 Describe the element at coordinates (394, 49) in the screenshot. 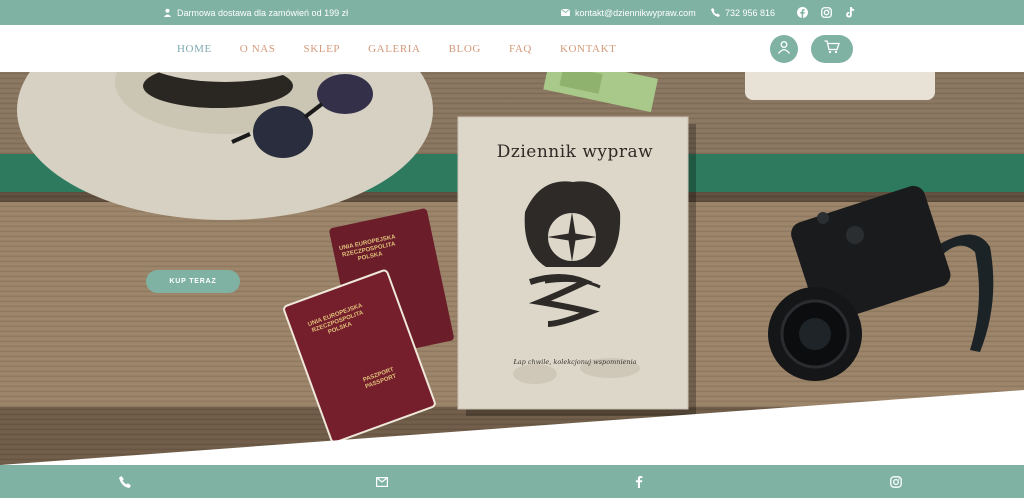

I see `nav-item-galeria: GALERIA` at that location.